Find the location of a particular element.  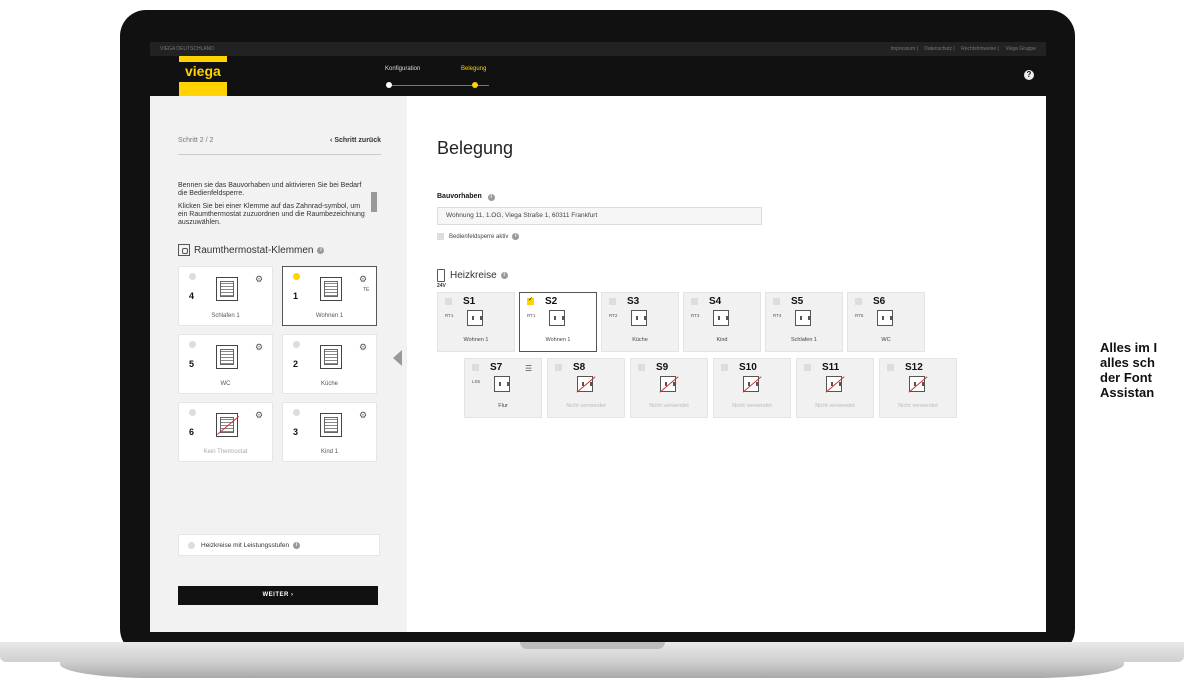

clamp-extra: TE is located at coordinates (366, 290).